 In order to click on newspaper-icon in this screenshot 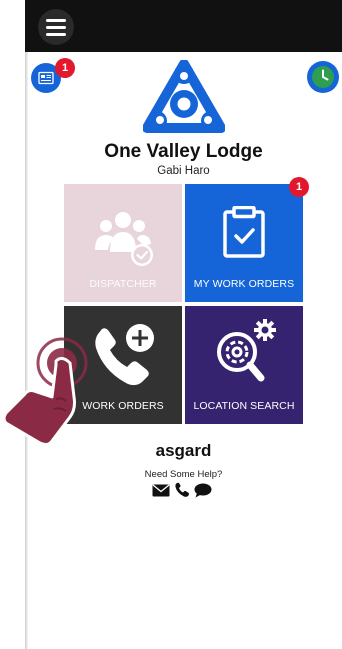, I will do `click(46, 78)`.